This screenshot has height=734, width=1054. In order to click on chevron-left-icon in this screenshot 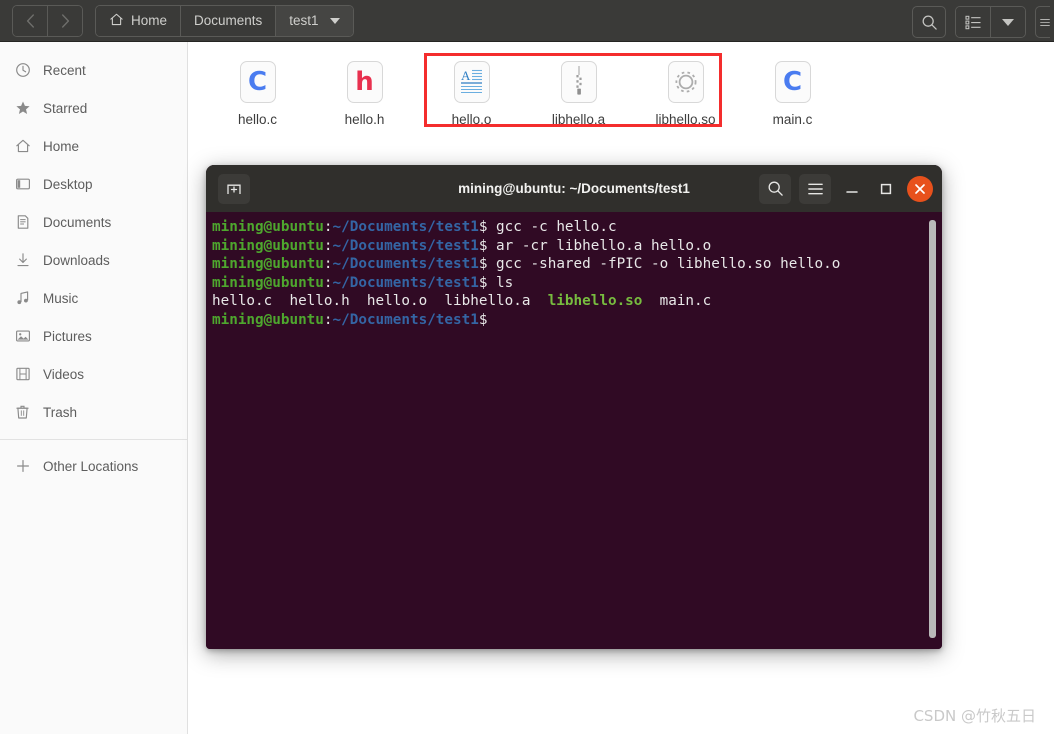, I will do `click(30, 20)`.